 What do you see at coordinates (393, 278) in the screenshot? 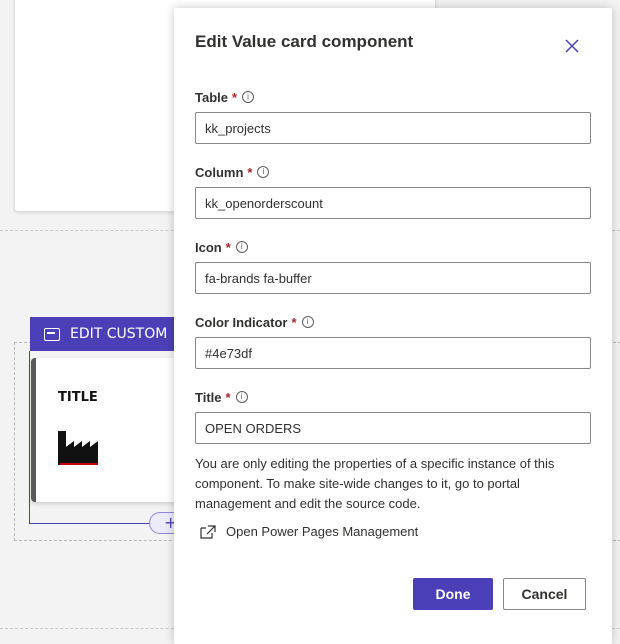
I see `icon-input` at bounding box center [393, 278].